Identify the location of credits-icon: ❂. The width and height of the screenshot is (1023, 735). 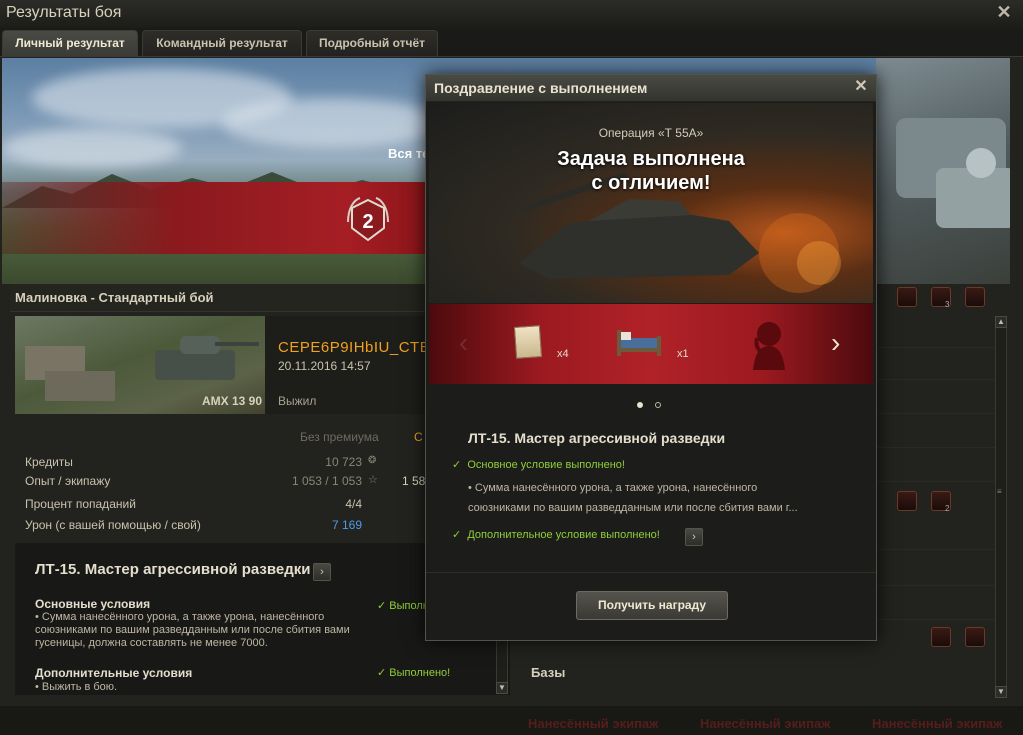
(372, 460).